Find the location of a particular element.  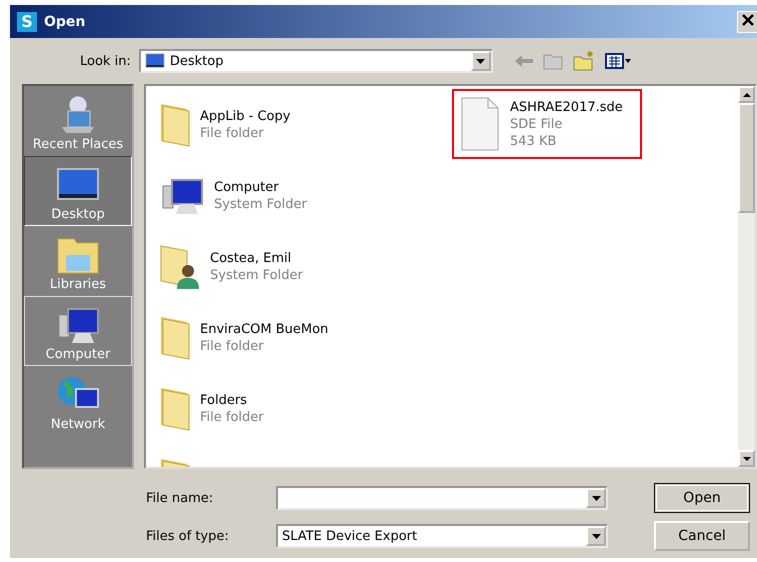

file-type-value: SLATE Device Export is located at coordinates (349, 536).